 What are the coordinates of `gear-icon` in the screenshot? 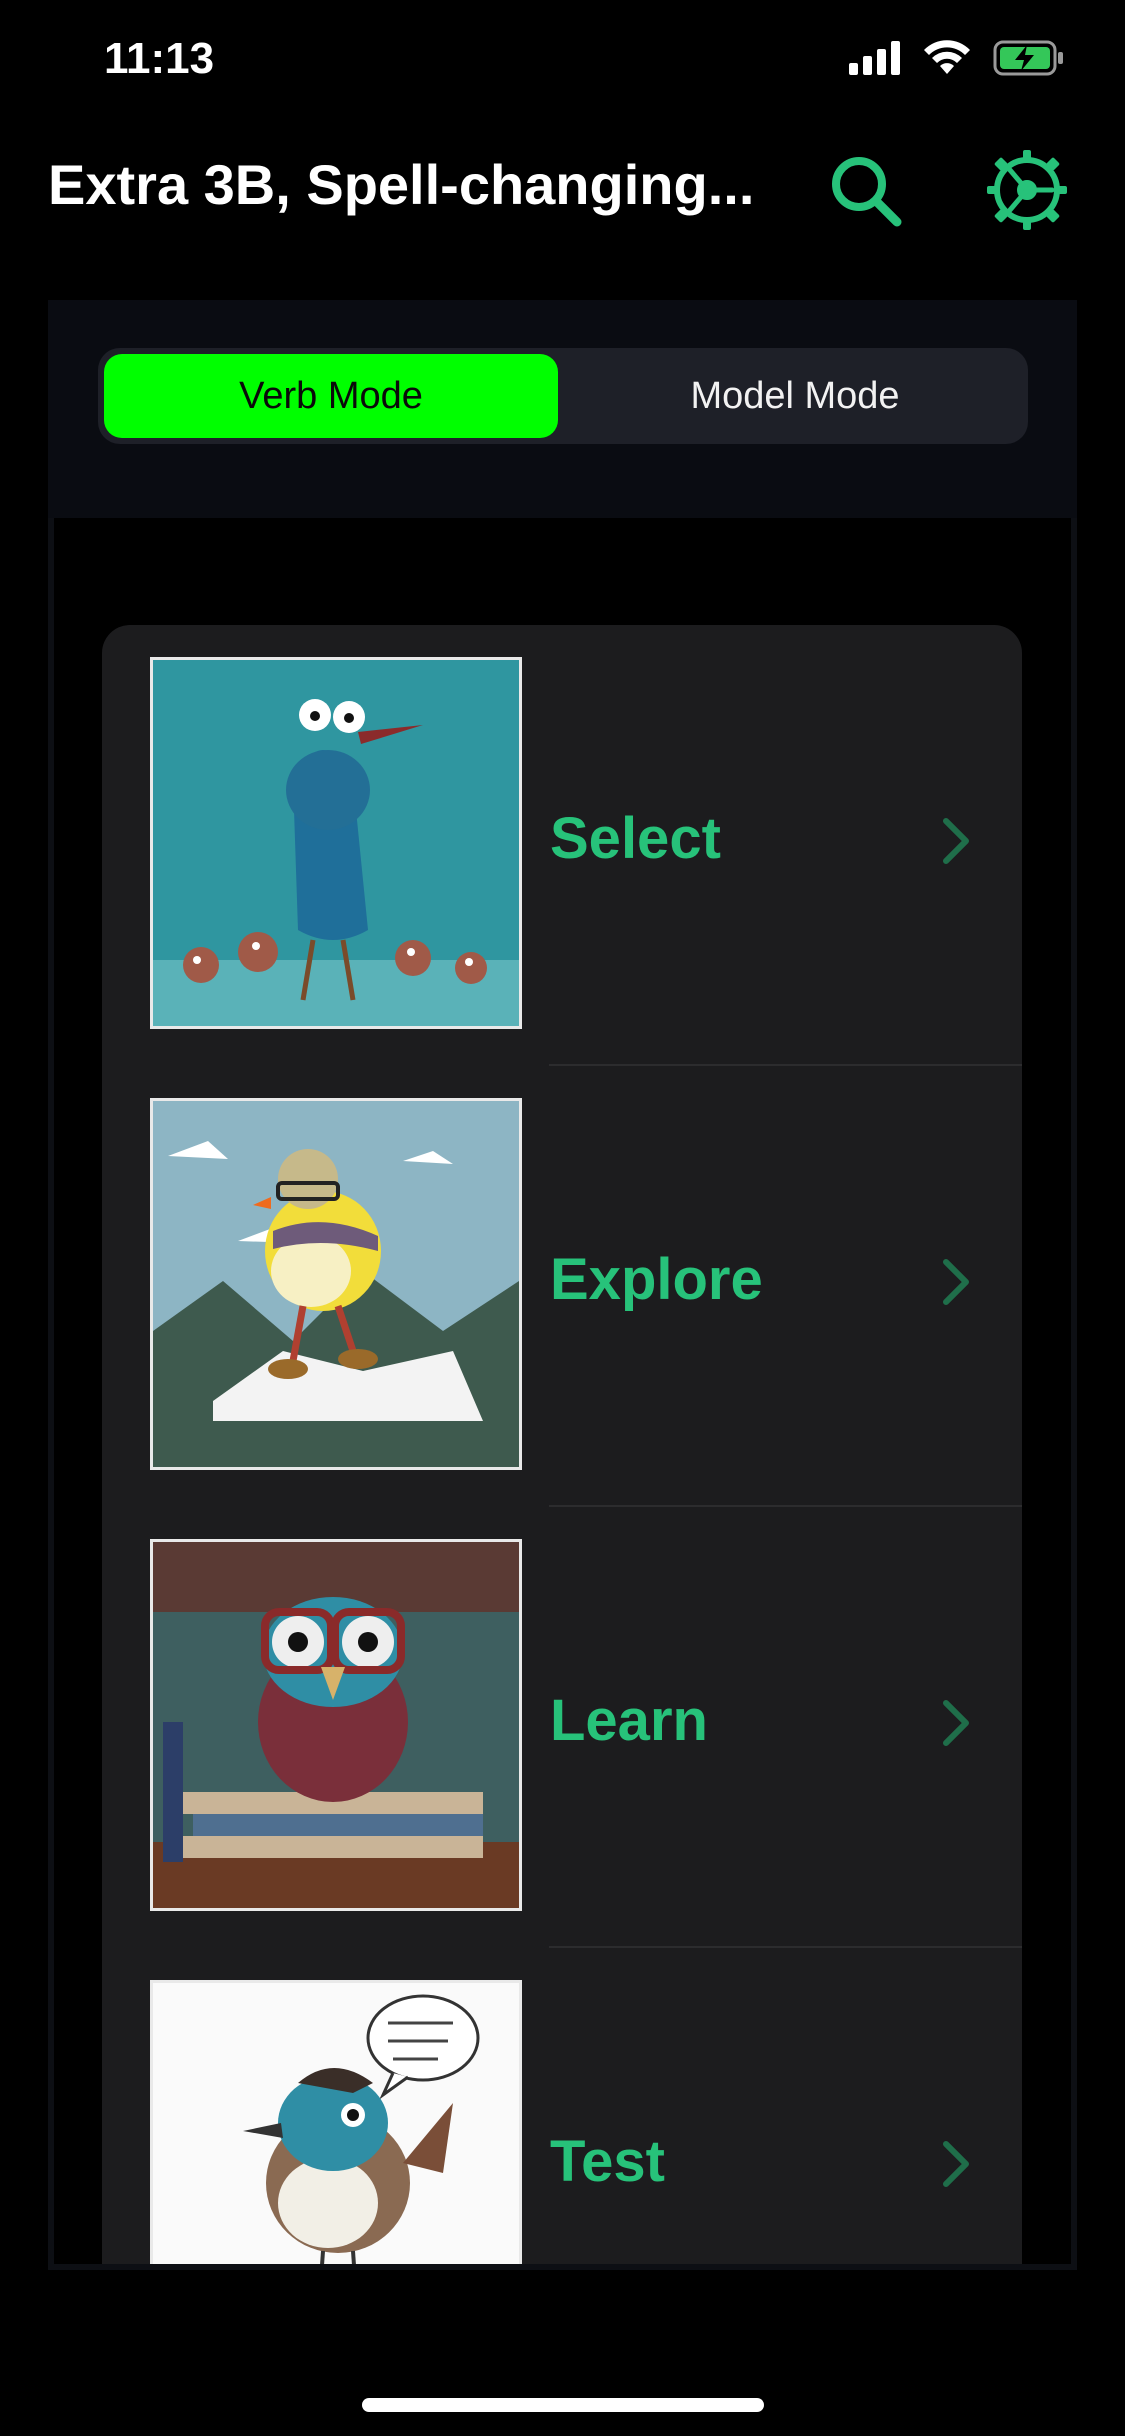 It's located at (1027, 190).